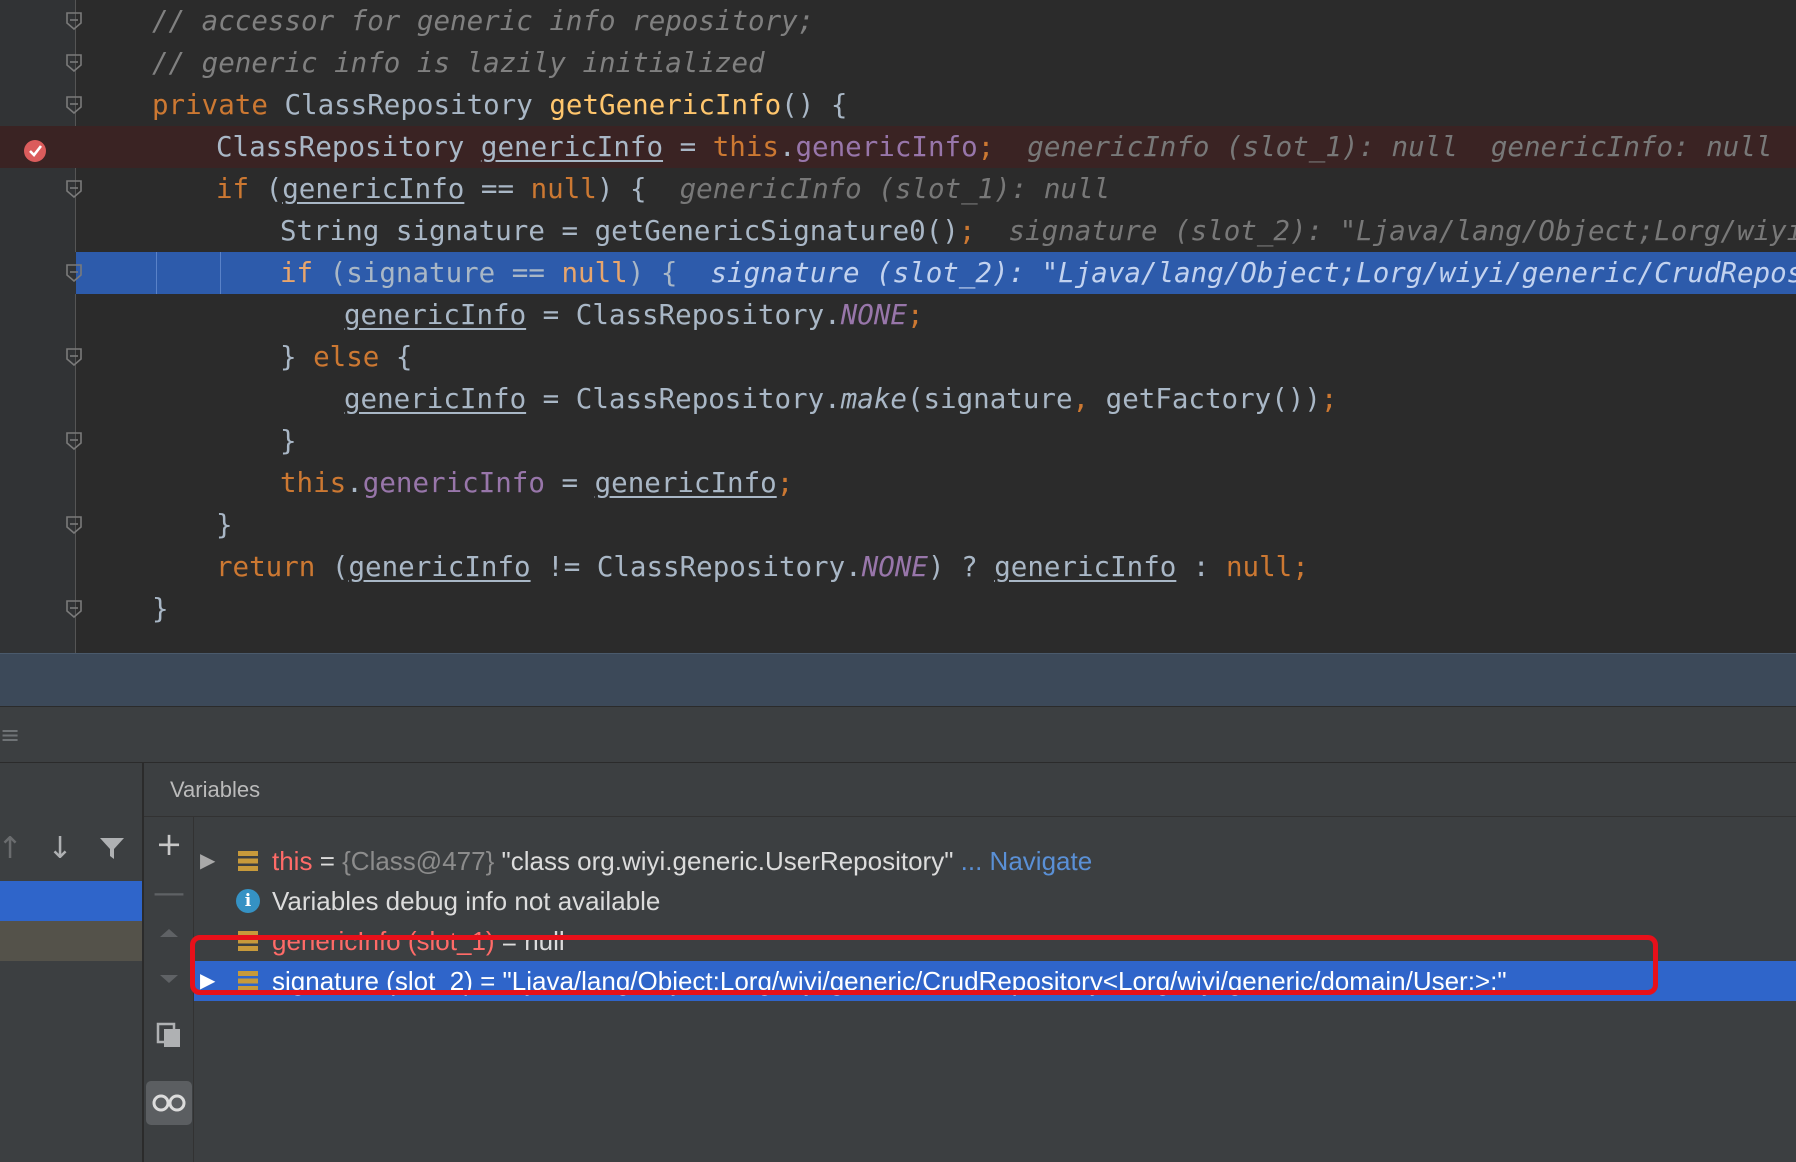  I want to click on variable-text: genericInfo (slot_1) = null, so click(418, 941).